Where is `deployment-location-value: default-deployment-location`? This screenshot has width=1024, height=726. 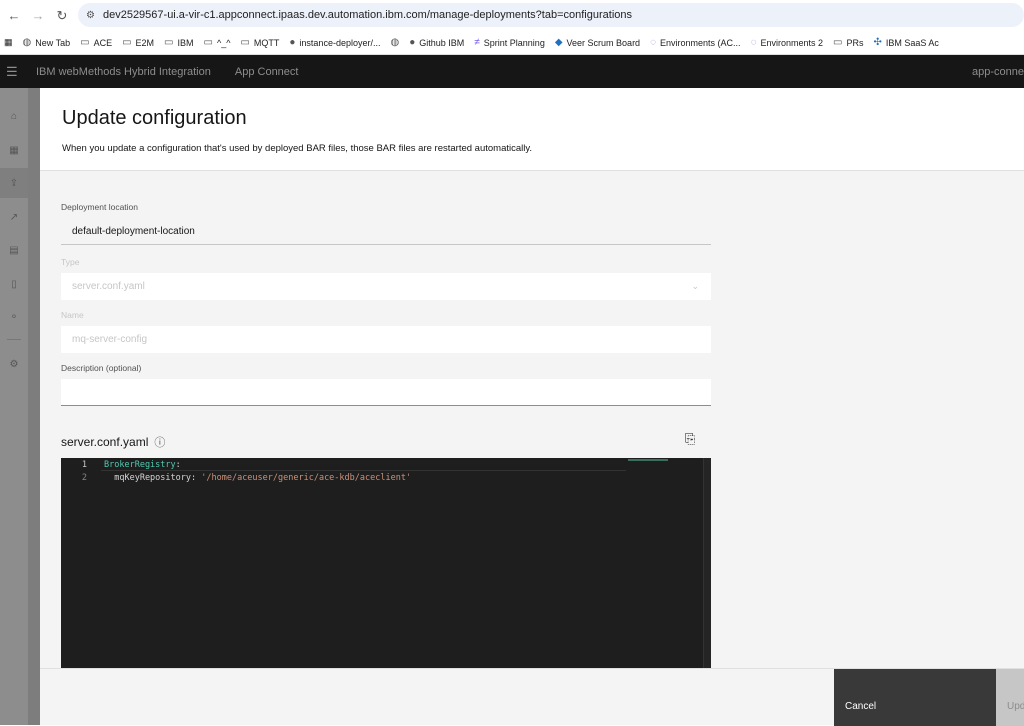
deployment-location-value: default-deployment-location is located at coordinates (133, 231).